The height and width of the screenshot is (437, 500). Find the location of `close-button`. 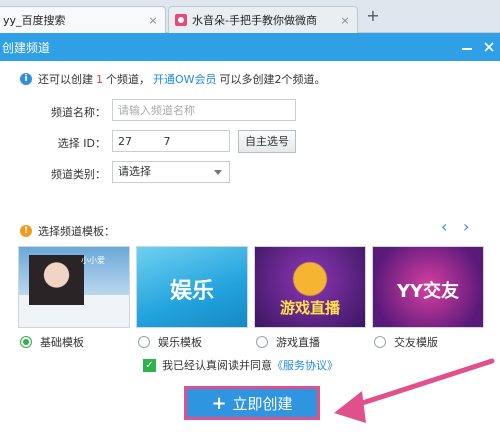

close-button is located at coordinates (489, 47).